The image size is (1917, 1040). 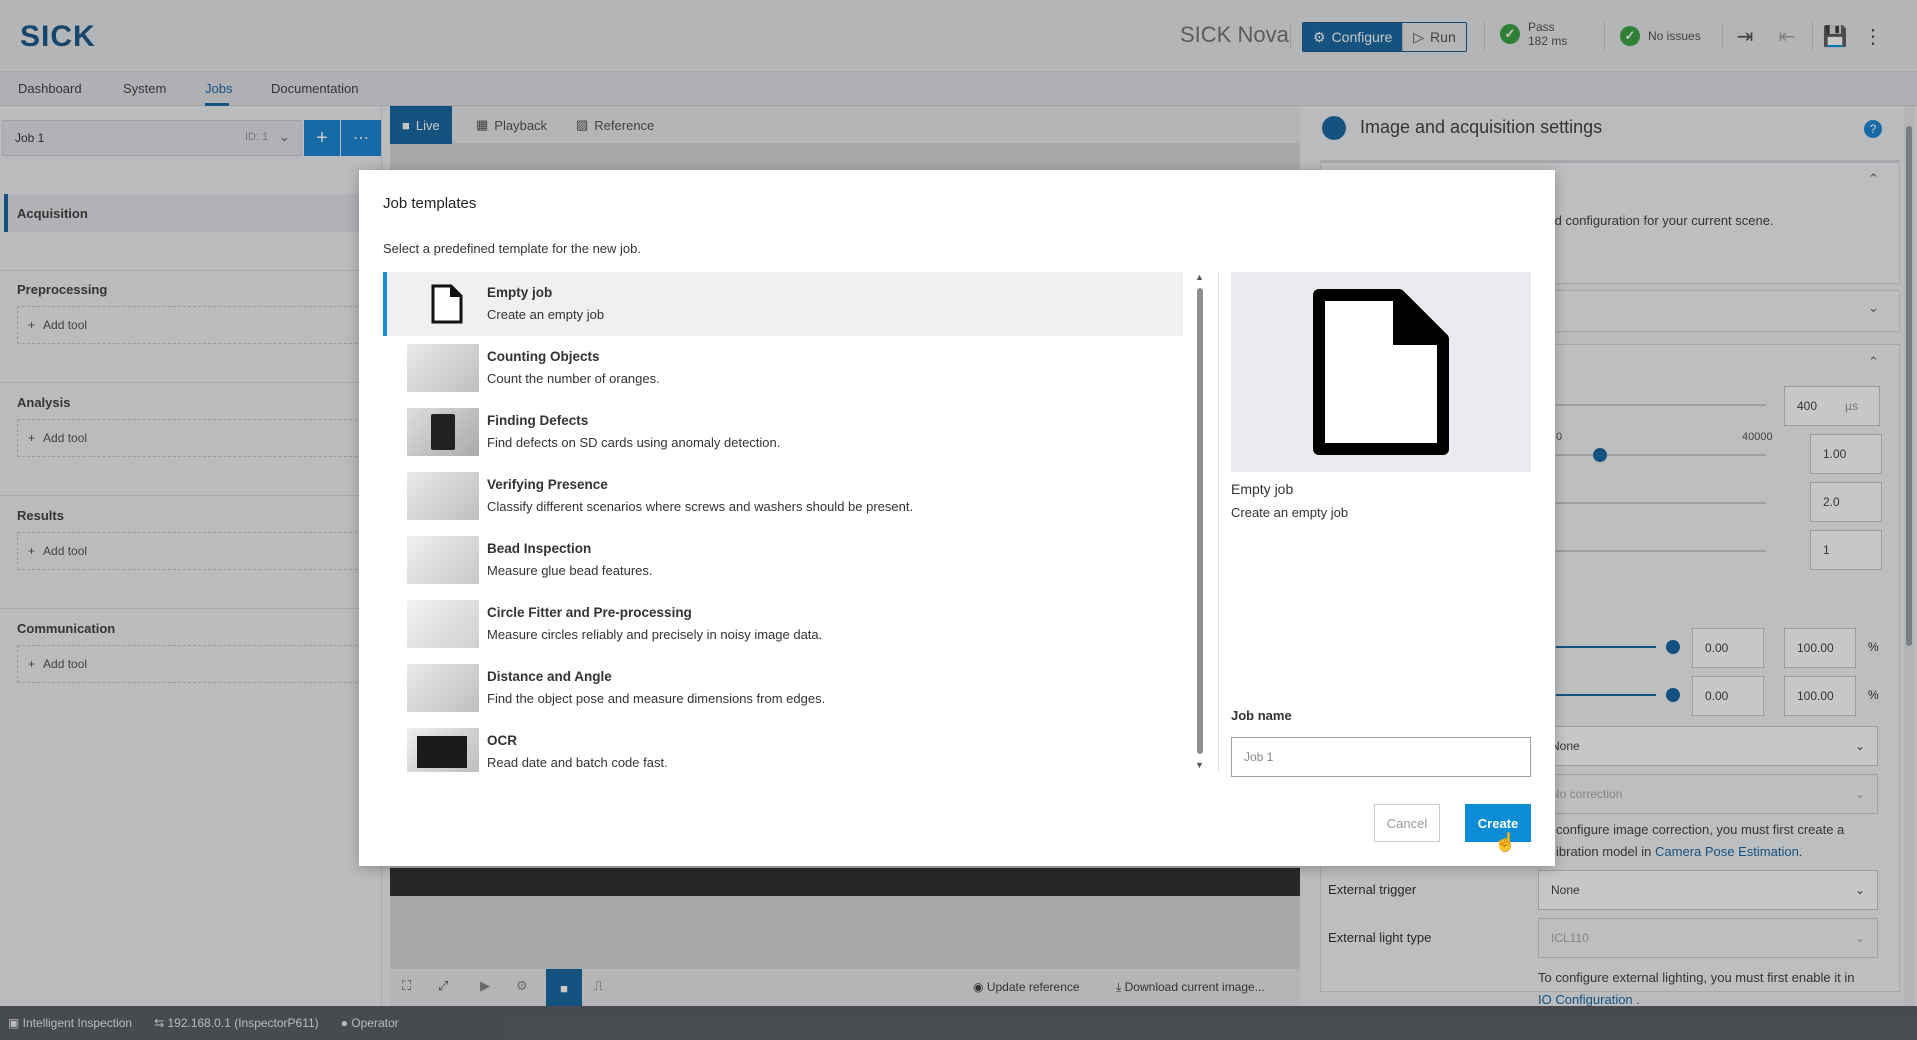 I want to click on template-preview, so click(x=1381, y=372).